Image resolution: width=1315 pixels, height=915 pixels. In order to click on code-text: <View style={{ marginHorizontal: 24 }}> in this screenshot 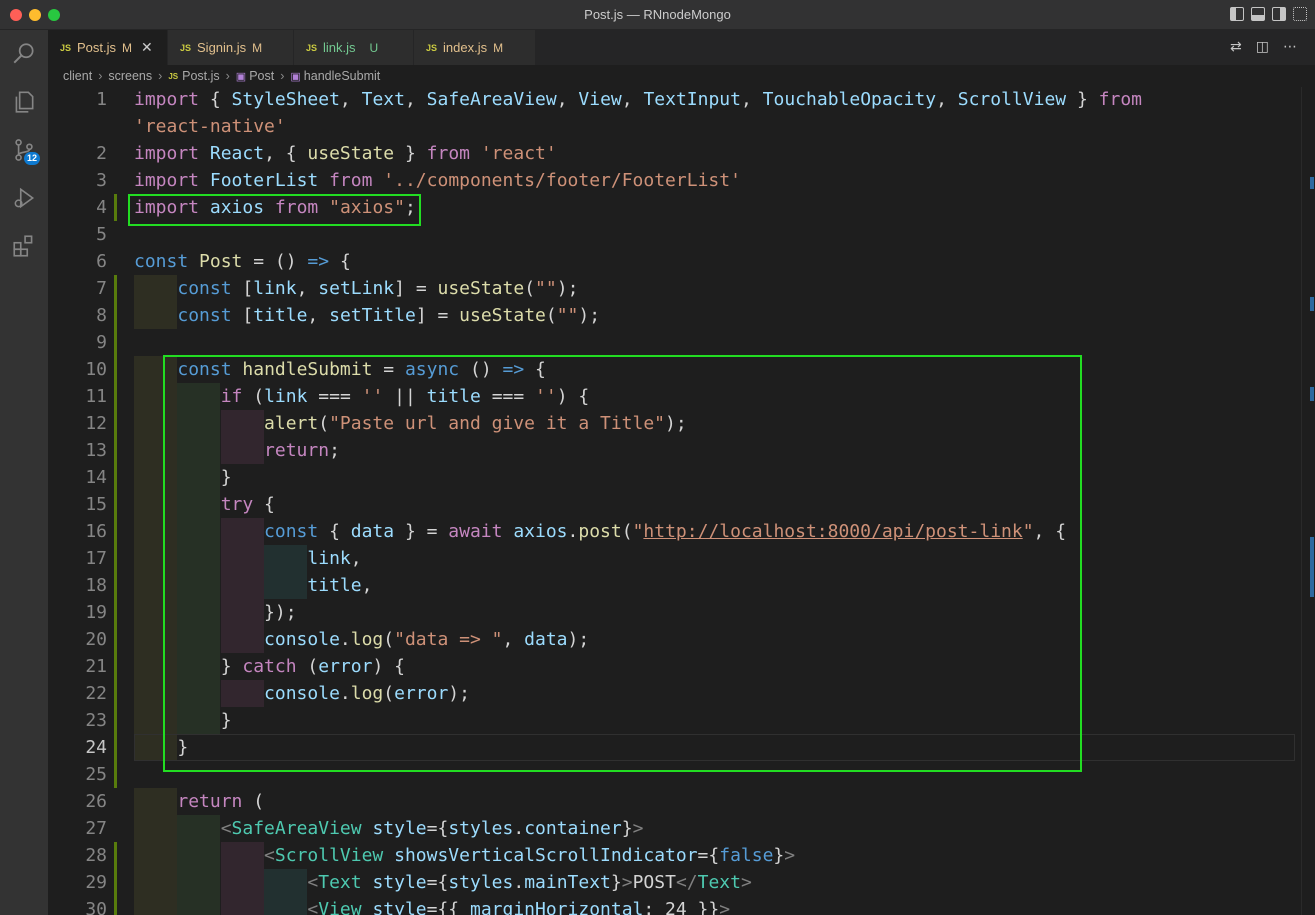, I will do `click(519, 907)`.